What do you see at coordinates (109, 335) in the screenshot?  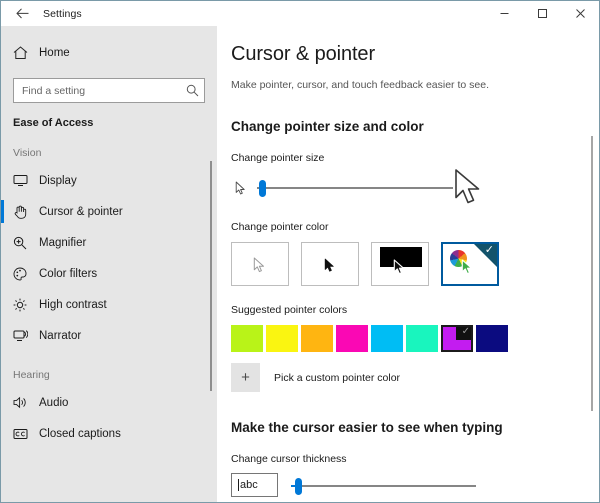 I see `sidebar-item-narrator: Narrator` at bounding box center [109, 335].